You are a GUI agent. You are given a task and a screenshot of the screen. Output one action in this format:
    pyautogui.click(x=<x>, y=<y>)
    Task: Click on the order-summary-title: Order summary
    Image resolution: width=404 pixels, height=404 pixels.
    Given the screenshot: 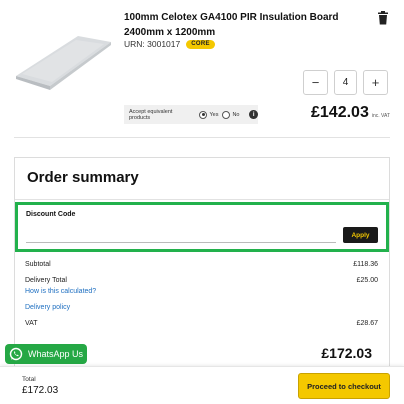 What is the action you would take?
    pyautogui.click(x=83, y=177)
    